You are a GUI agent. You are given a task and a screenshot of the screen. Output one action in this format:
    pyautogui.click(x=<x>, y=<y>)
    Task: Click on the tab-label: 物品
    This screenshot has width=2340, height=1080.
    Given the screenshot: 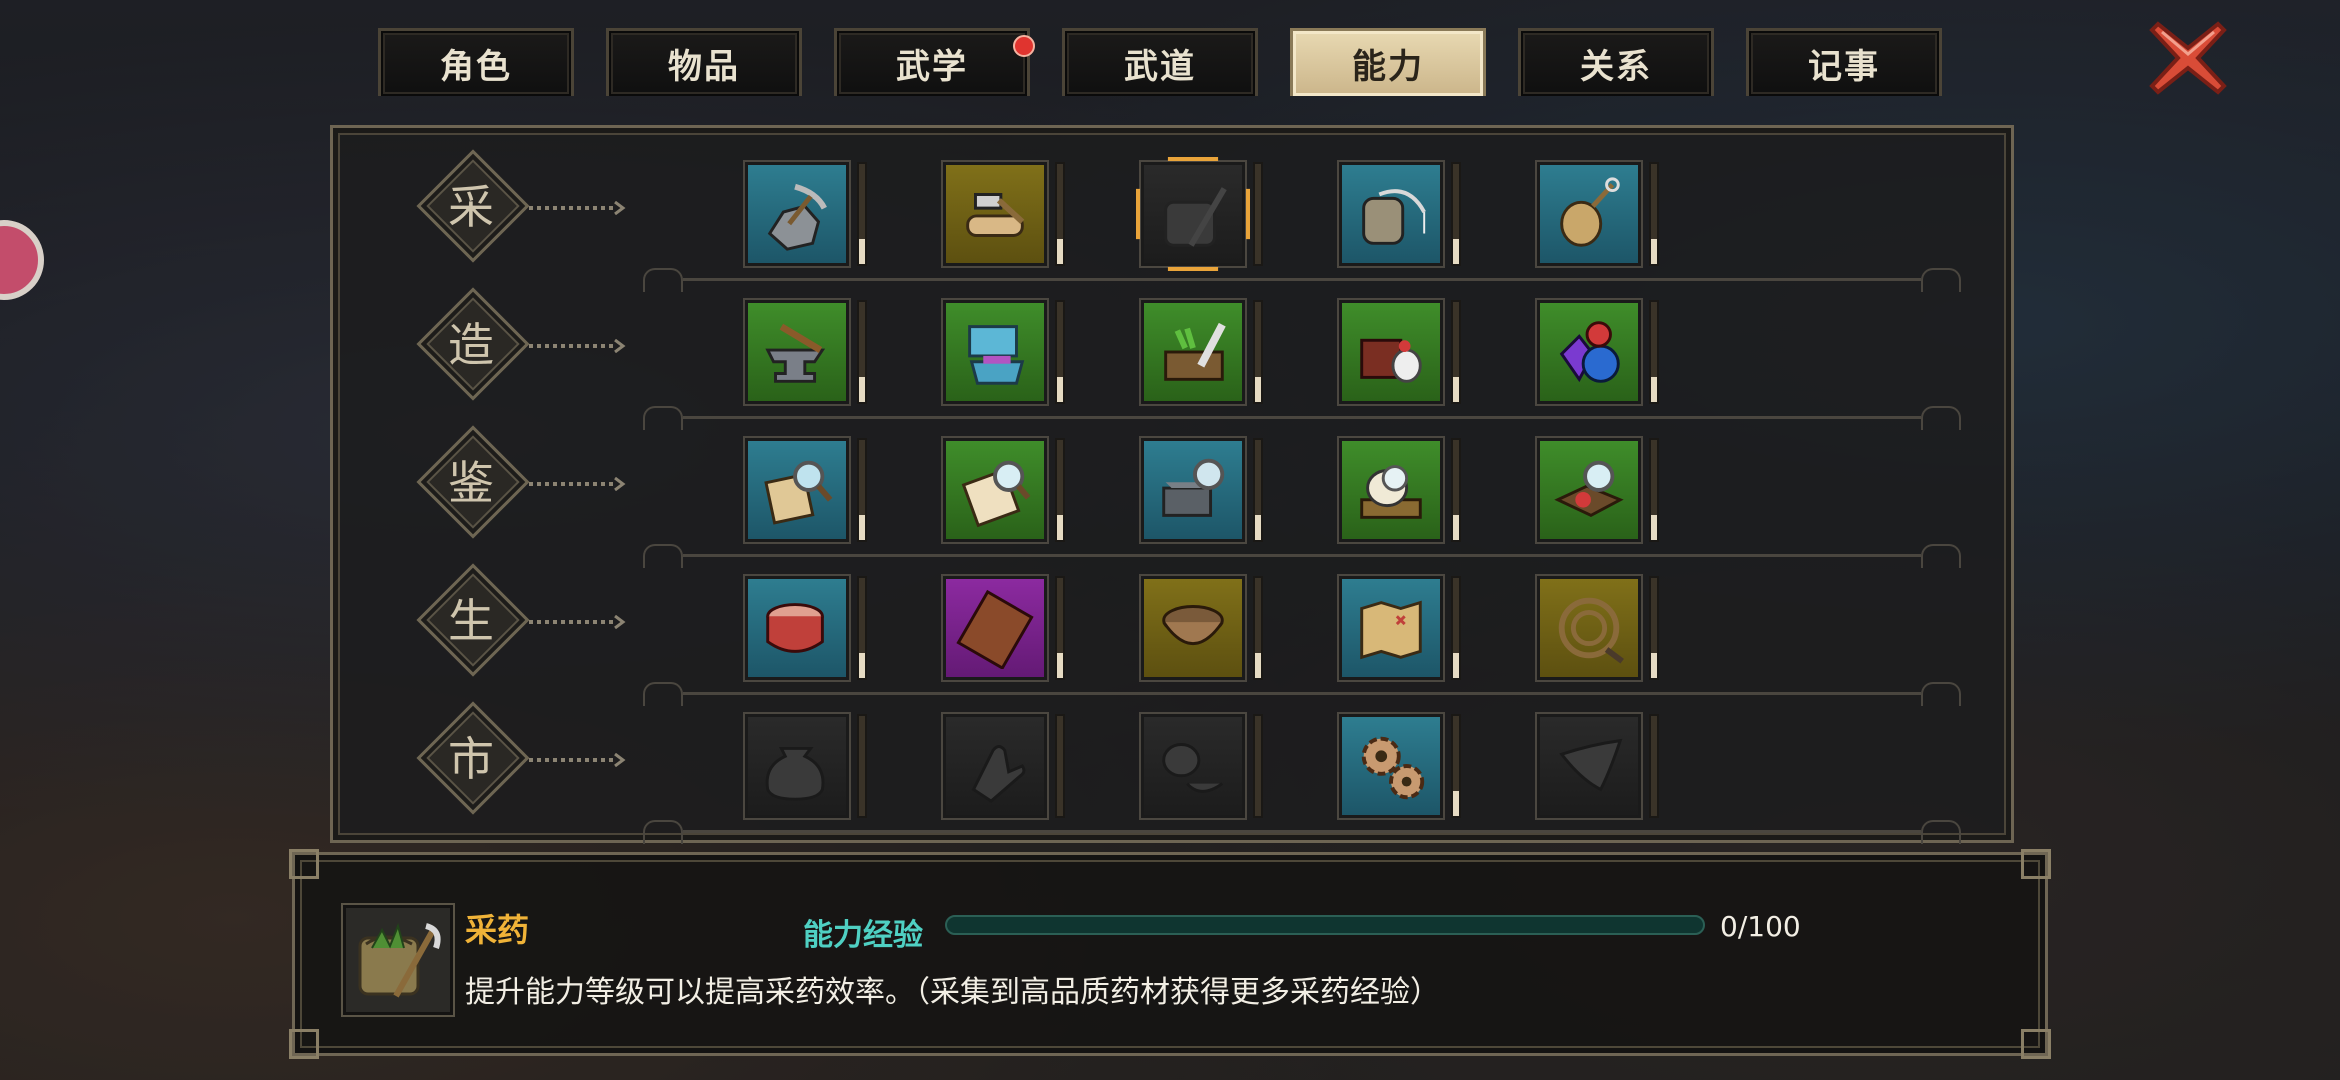 What is the action you would take?
    pyautogui.click(x=704, y=67)
    